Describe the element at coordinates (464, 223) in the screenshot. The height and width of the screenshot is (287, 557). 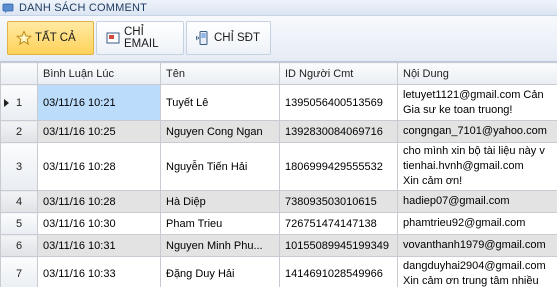
I see `content-line: phamtrieu92@gmail.com` at that location.